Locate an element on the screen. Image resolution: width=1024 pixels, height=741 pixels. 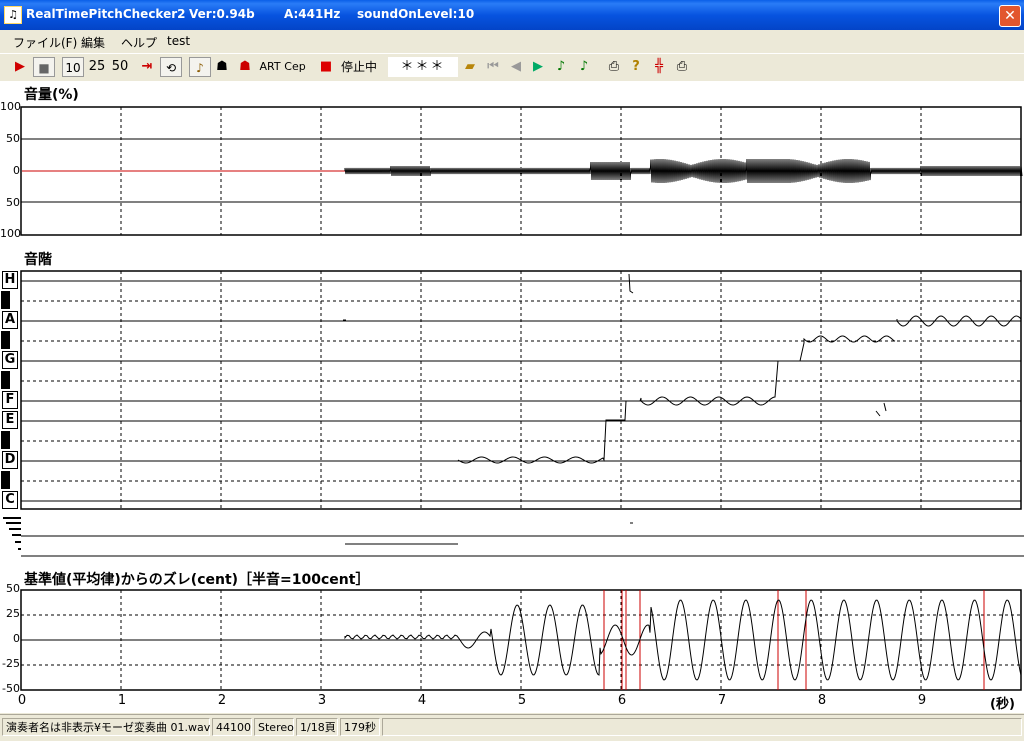
singer-red-icon: ☗ is located at coordinates (245, 67).